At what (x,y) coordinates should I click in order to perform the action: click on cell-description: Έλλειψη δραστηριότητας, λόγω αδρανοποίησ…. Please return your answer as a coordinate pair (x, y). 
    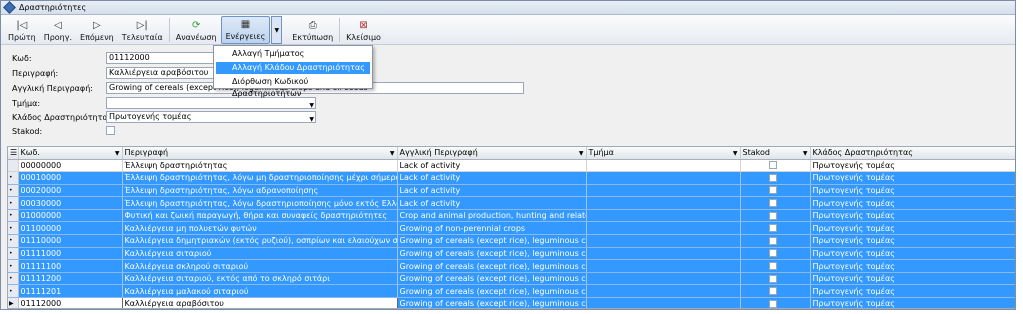
    Looking at the image, I should click on (260, 191).